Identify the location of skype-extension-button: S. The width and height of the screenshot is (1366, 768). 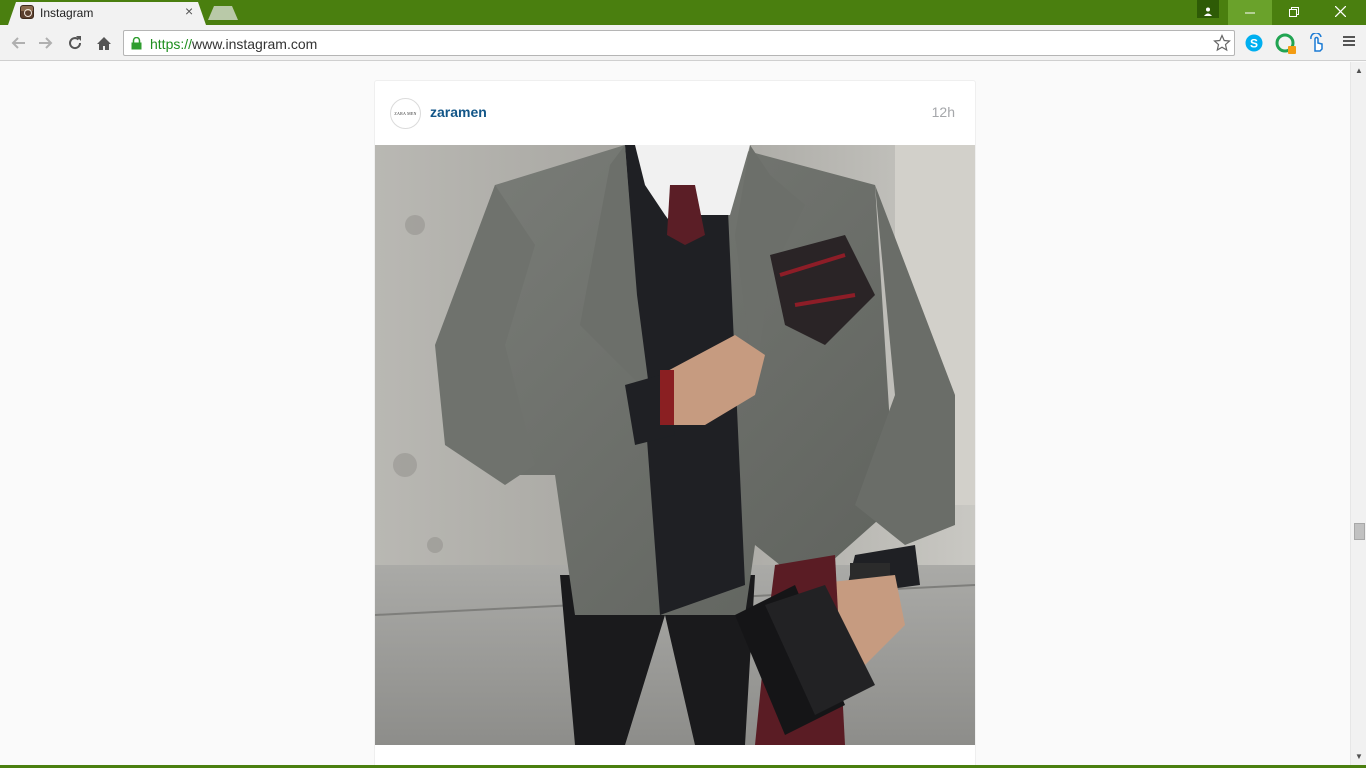
(1254, 43).